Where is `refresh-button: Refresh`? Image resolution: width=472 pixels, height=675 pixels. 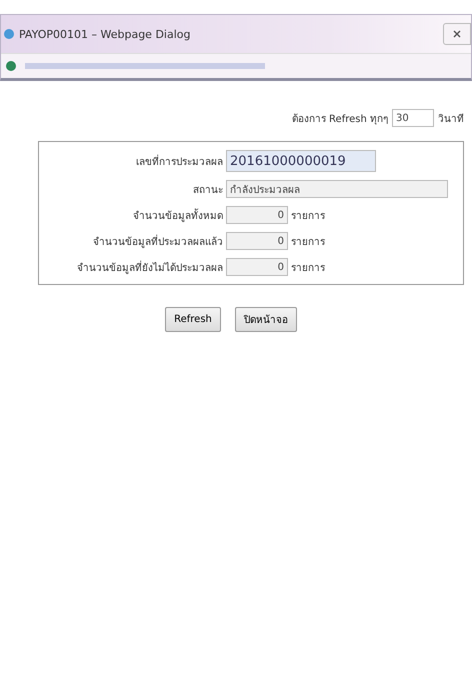
refresh-button: Refresh is located at coordinates (193, 319).